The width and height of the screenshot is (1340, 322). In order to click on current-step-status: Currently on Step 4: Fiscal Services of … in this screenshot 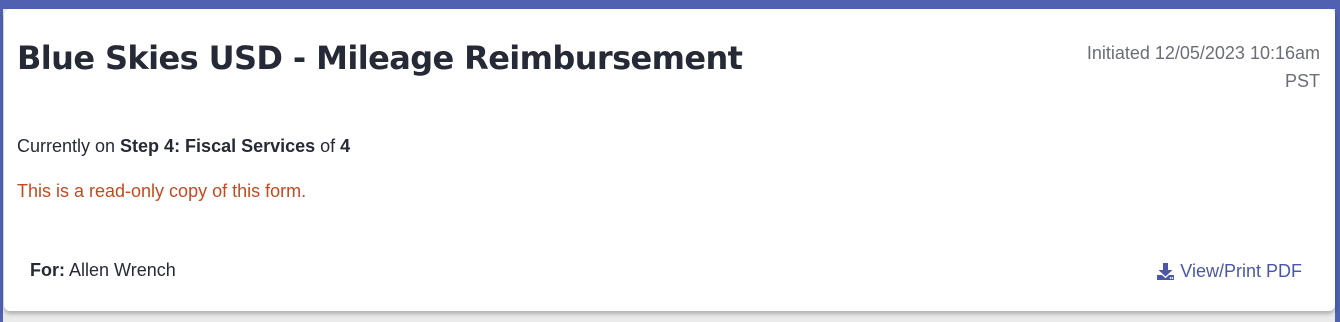, I will do `click(183, 146)`.